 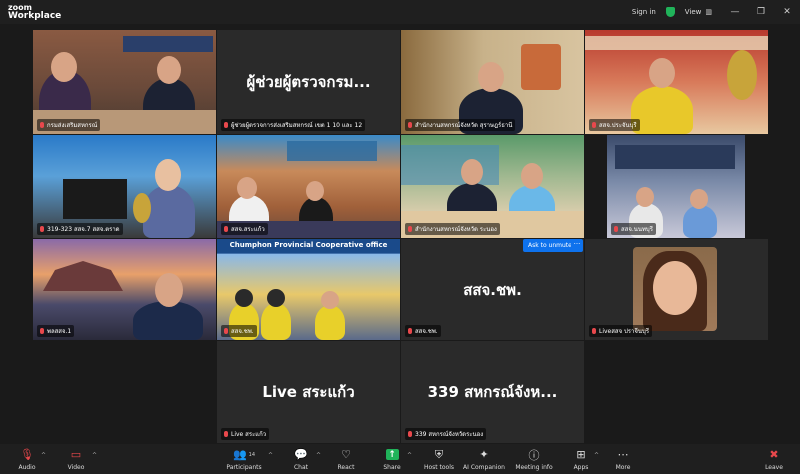 What do you see at coordinates (623, 467) in the screenshot?
I see `more-label: More` at bounding box center [623, 467].